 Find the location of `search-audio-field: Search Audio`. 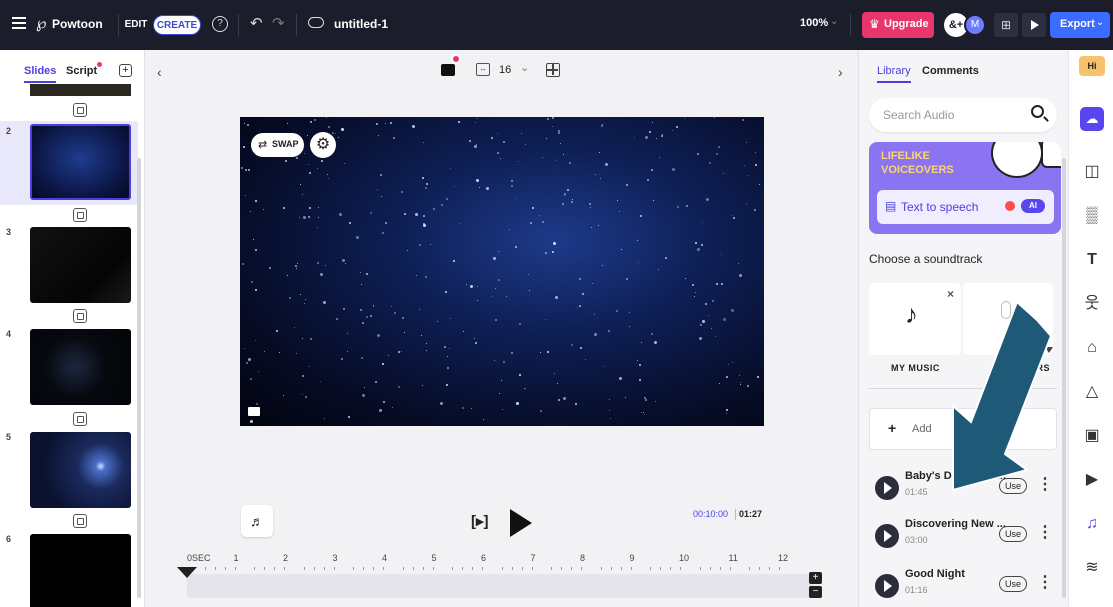

search-audio-field: Search Audio is located at coordinates (963, 115).